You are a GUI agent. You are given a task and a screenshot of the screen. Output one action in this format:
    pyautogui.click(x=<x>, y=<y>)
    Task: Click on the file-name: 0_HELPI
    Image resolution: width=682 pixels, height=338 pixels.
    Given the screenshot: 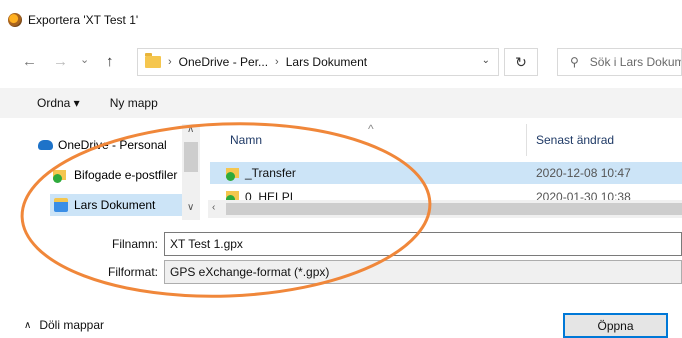 What is the action you would take?
    pyautogui.click(x=269, y=195)
    